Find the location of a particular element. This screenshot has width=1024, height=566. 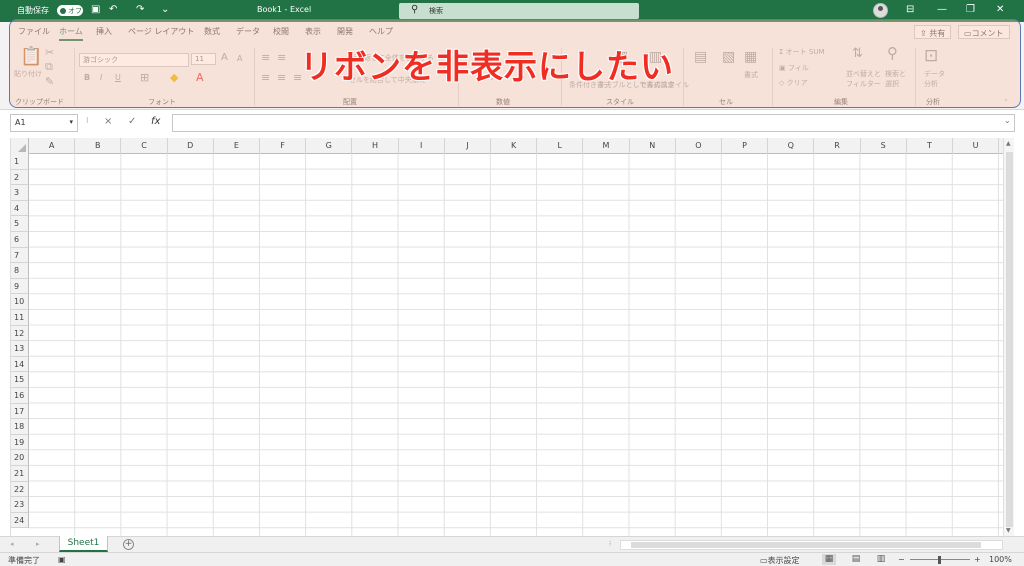

row-header: 21 is located at coordinates (20, 474).